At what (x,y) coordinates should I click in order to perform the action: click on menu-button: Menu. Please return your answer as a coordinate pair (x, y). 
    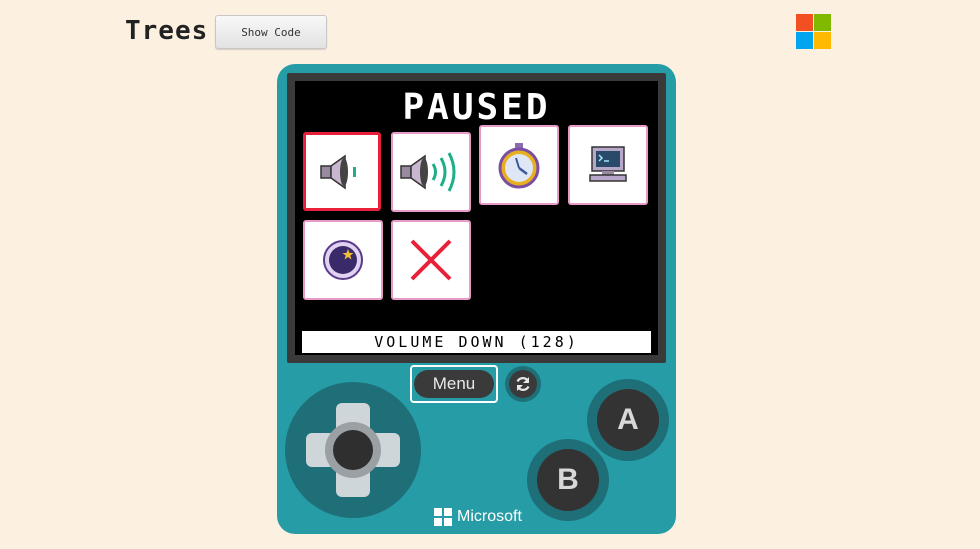
    Looking at the image, I should click on (454, 384).